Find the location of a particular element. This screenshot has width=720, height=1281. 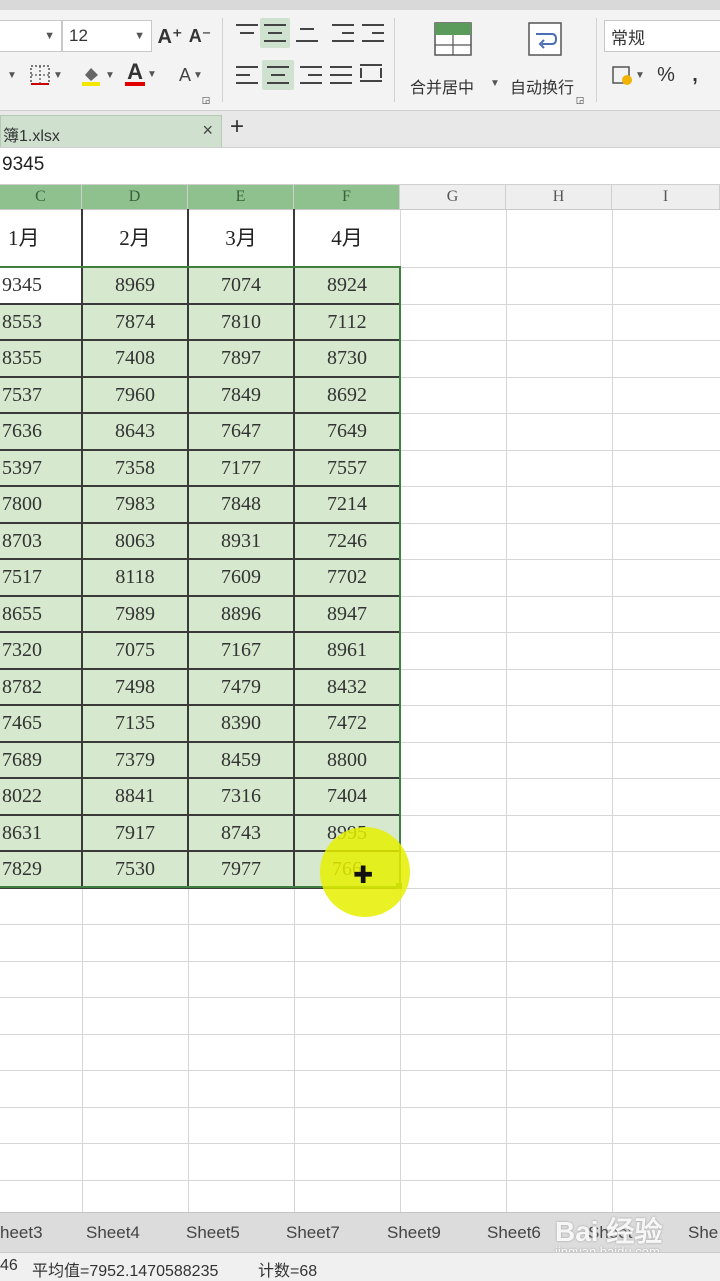

align-bottom-icon is located at coordinates (307, 35).